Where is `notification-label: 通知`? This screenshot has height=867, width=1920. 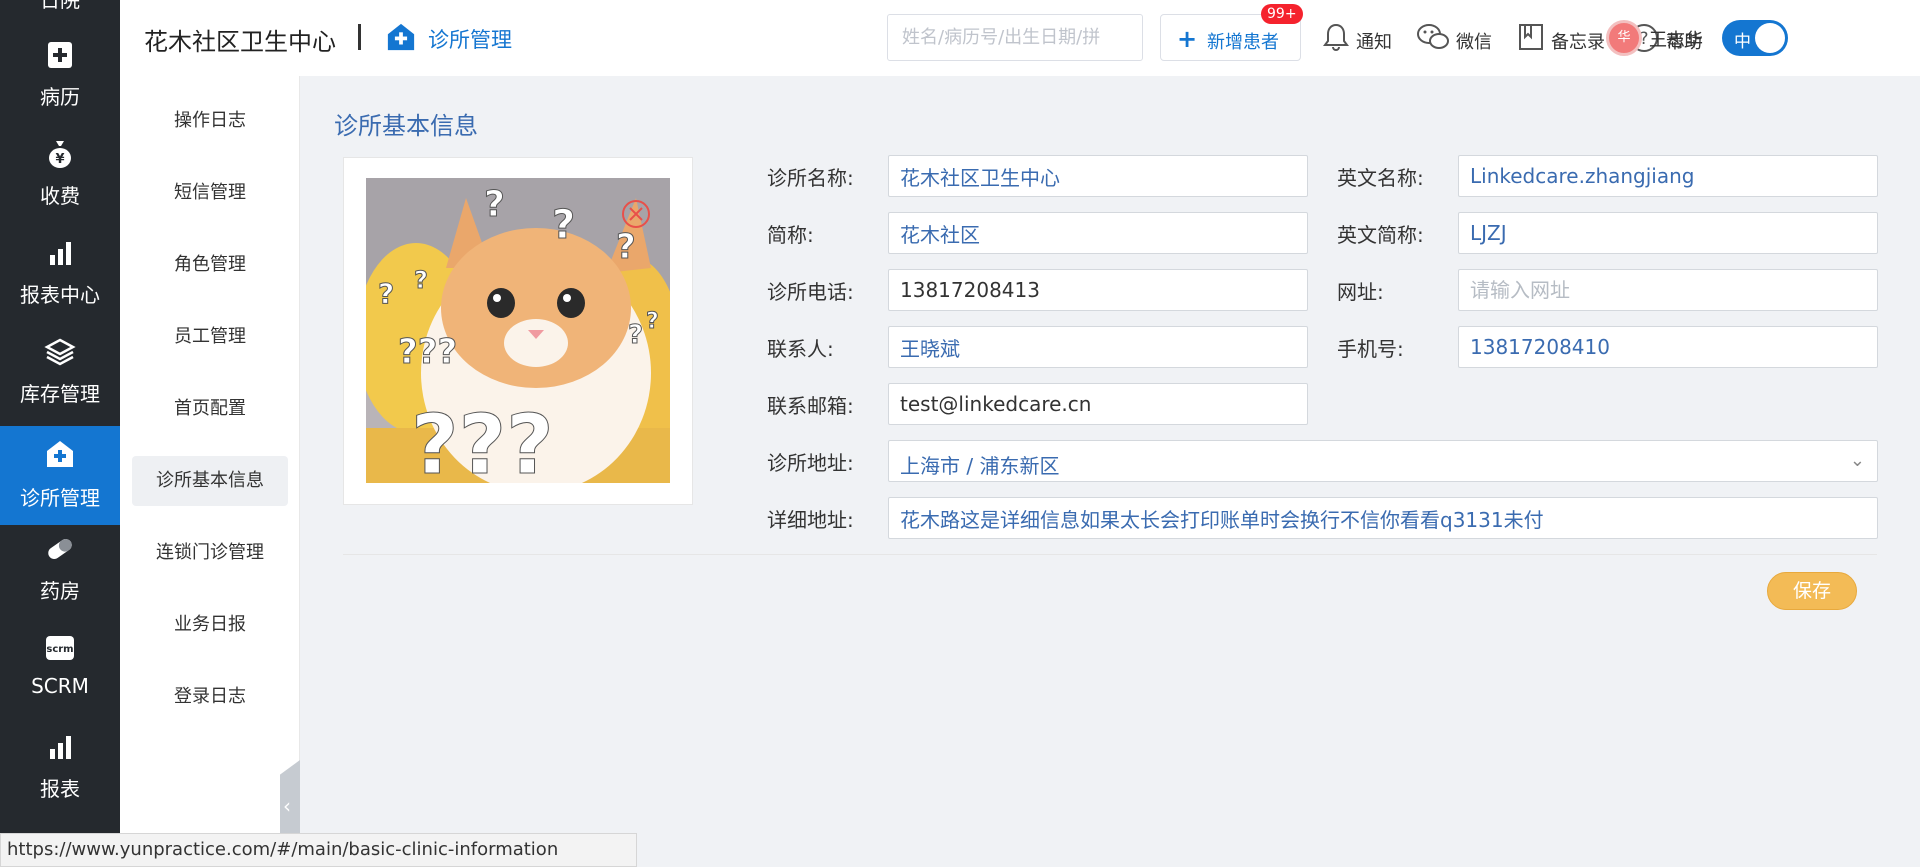
notification-label: 通知 is located at coordinates (1374, 42).